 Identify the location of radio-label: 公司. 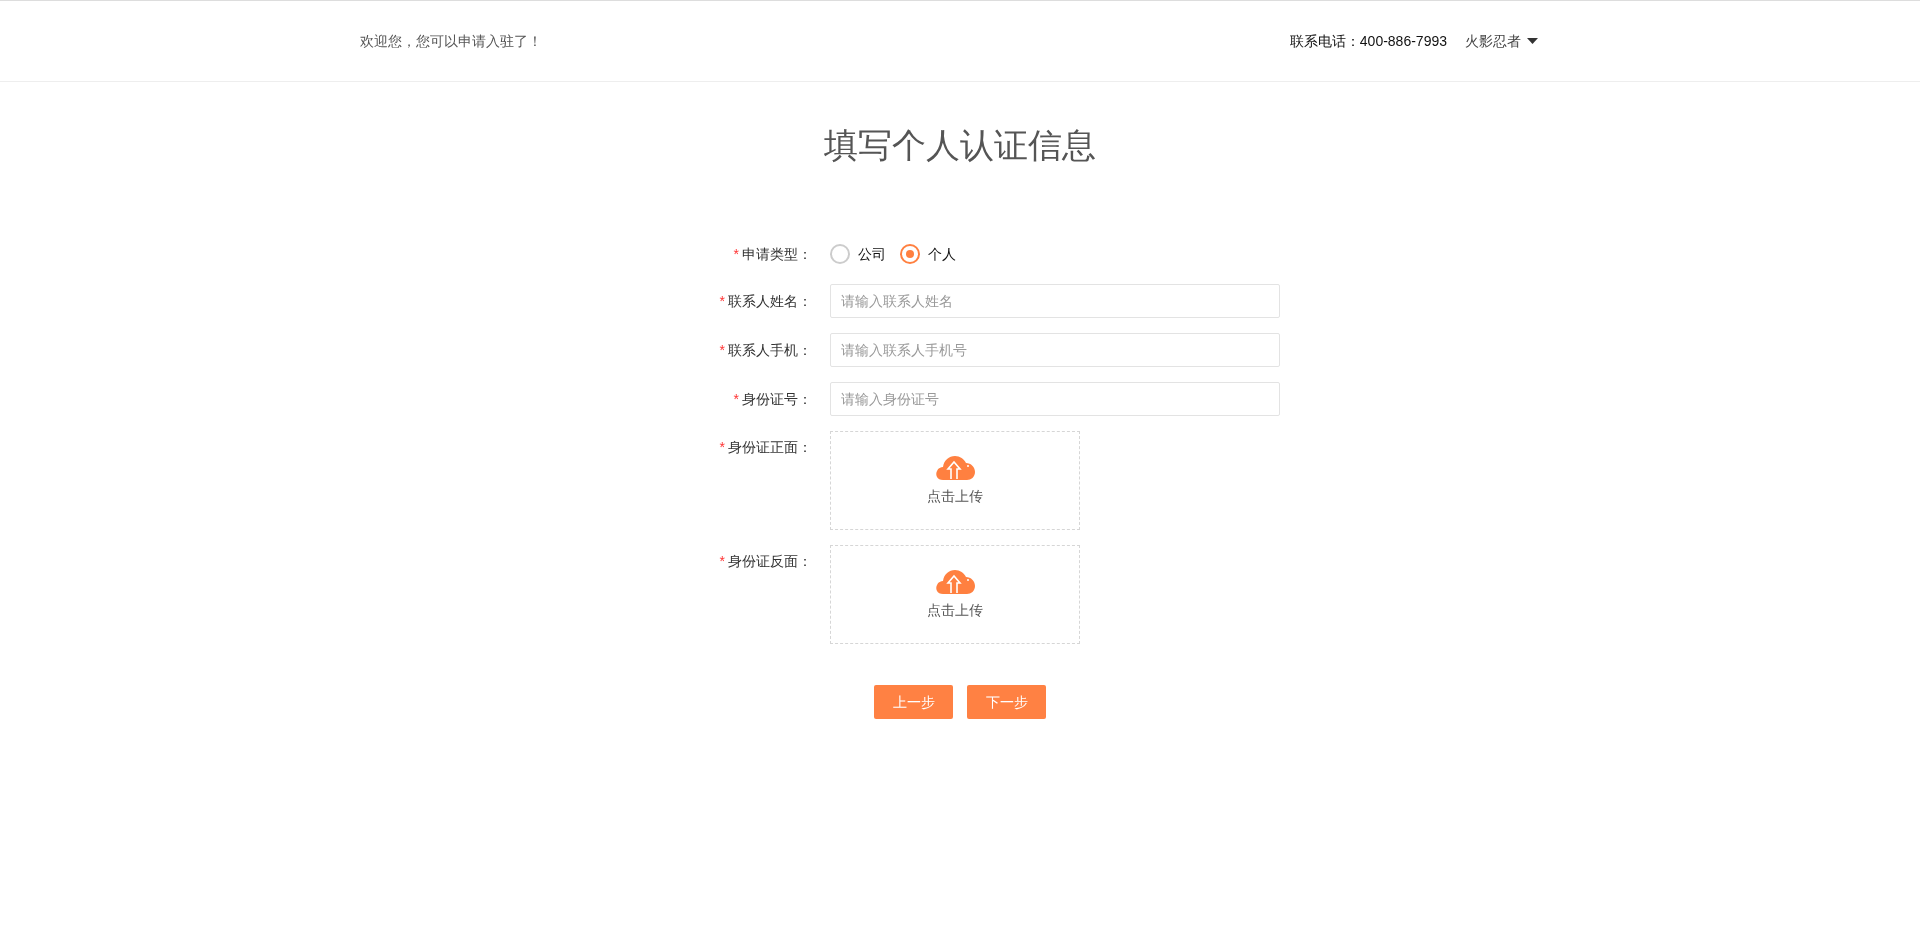
(872, 254).